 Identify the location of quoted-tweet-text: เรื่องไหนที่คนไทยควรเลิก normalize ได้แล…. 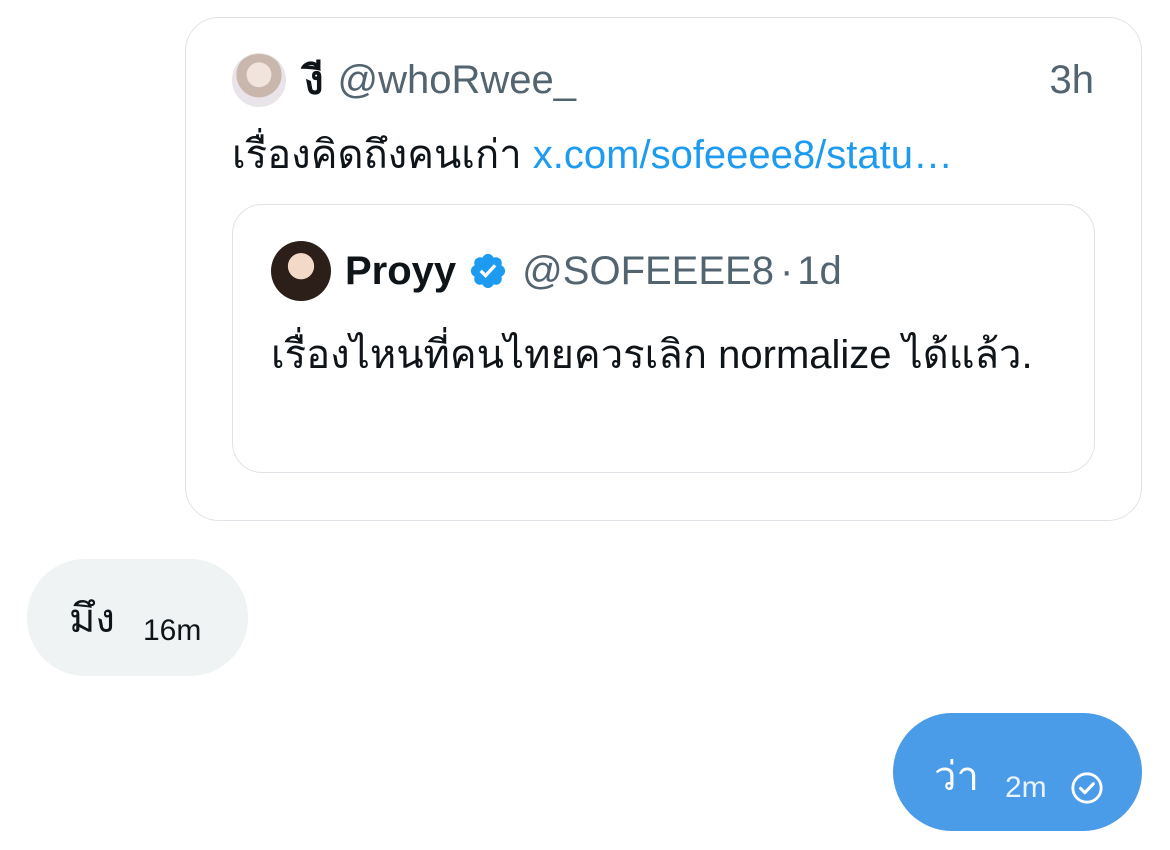
(652, 355).